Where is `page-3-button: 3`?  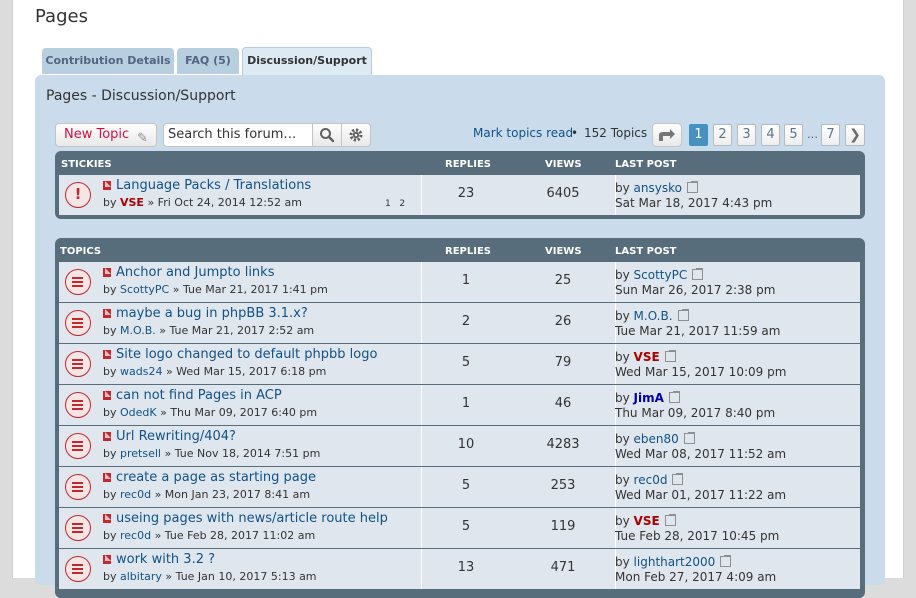 page-3-button: 3 is located at coordinates (746, 135).